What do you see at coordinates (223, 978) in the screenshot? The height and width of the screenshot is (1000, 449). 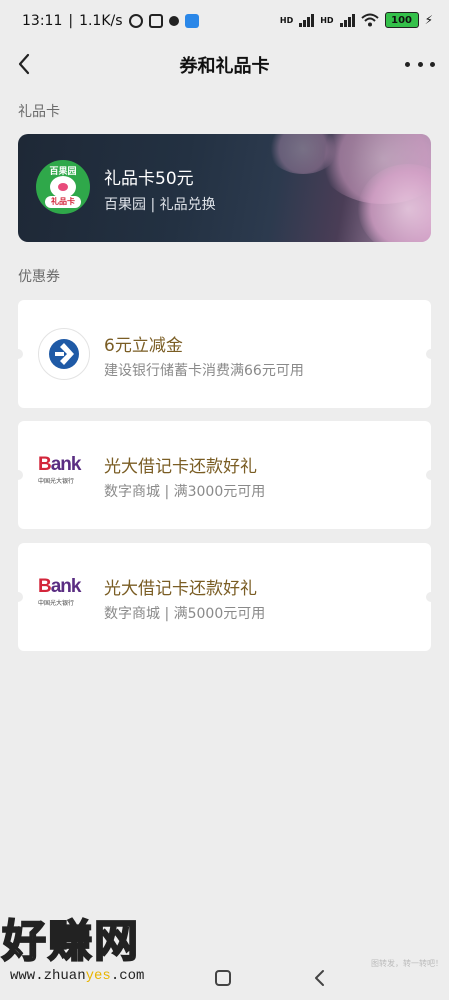 I see `recent-apps-icon` at bounding box center [223, 978].